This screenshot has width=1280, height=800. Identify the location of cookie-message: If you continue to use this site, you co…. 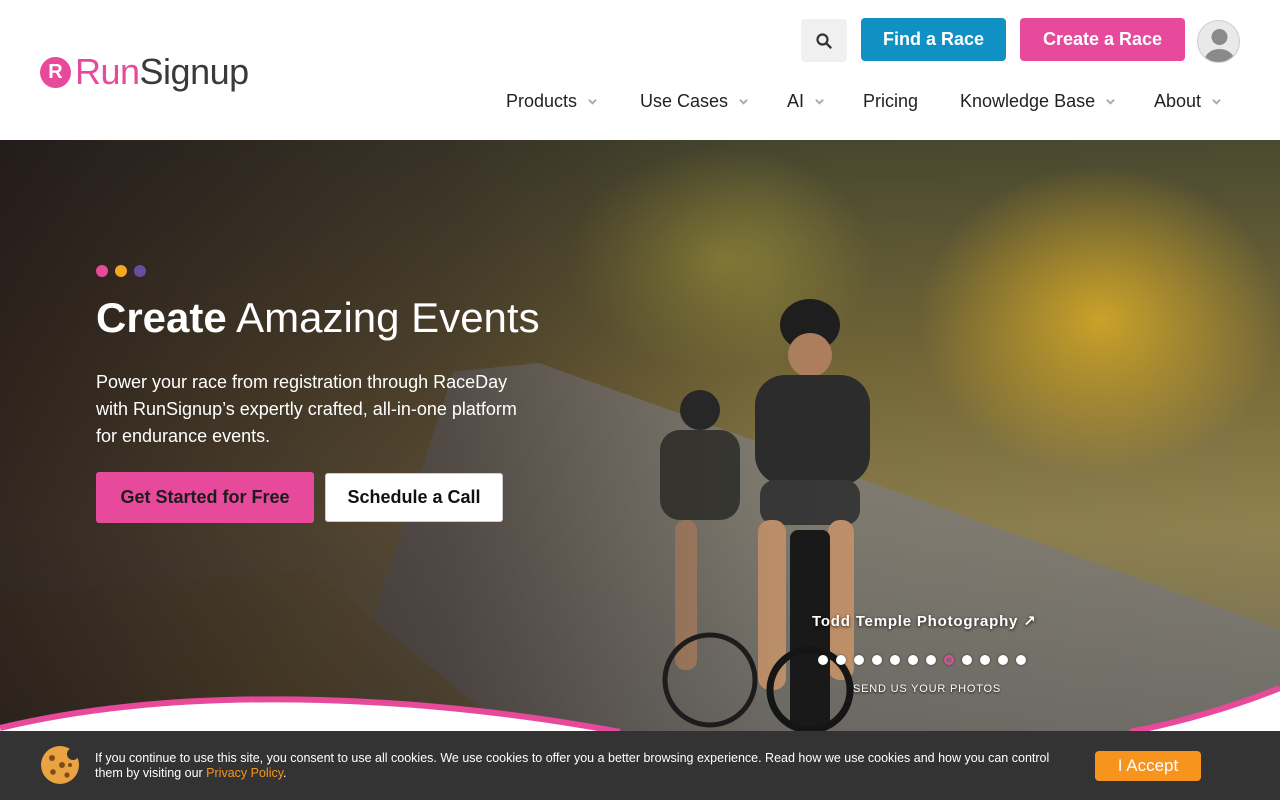
(580, 766).